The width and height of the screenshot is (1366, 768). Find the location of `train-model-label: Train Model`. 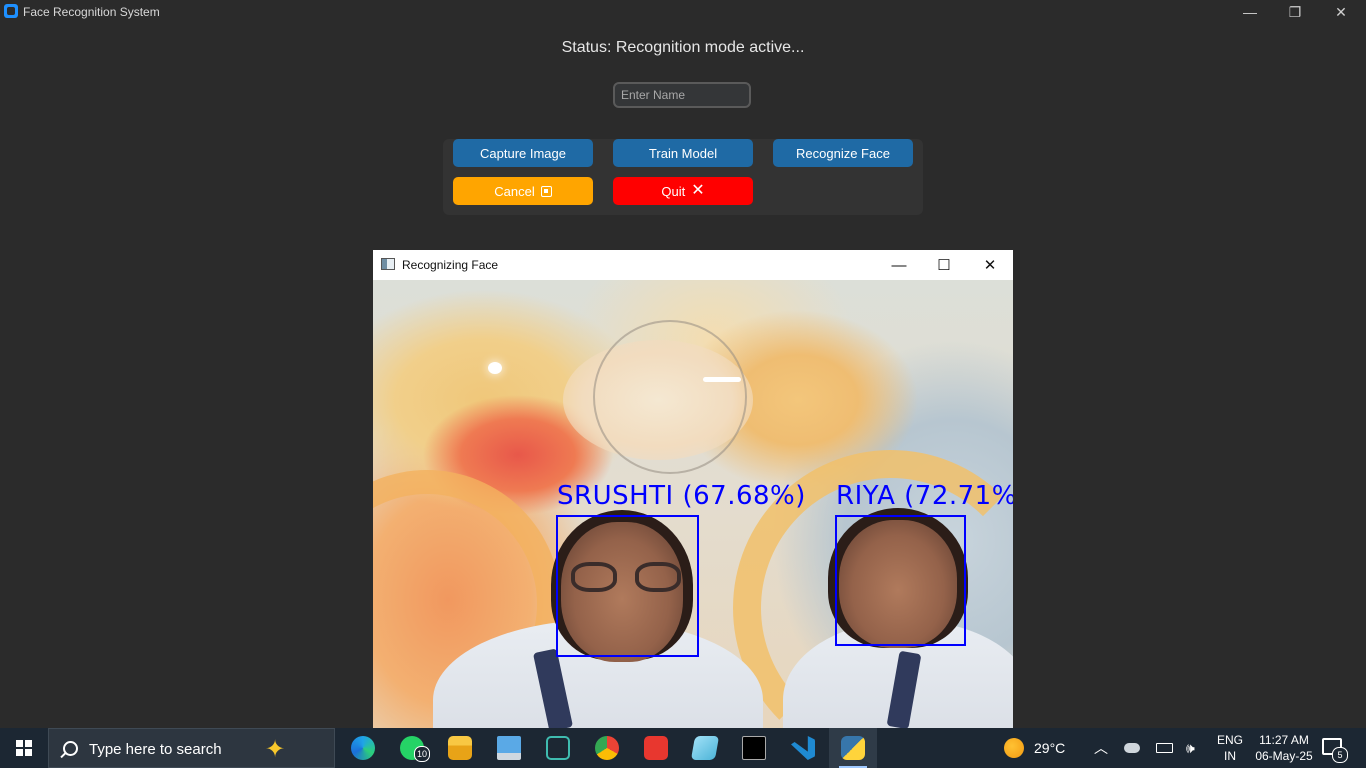

train-model-label: Train Model is located at coordinates (683, 153).